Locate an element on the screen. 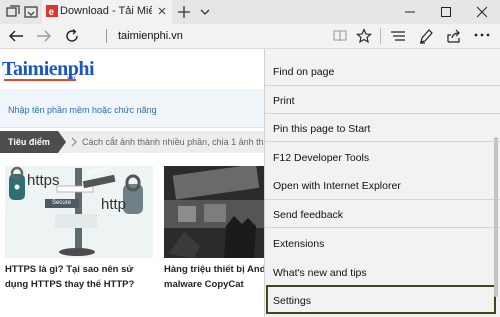 The image size is (500, 317). menu-item-send-feedback: Send feedback is located at coordinates (308, 215).